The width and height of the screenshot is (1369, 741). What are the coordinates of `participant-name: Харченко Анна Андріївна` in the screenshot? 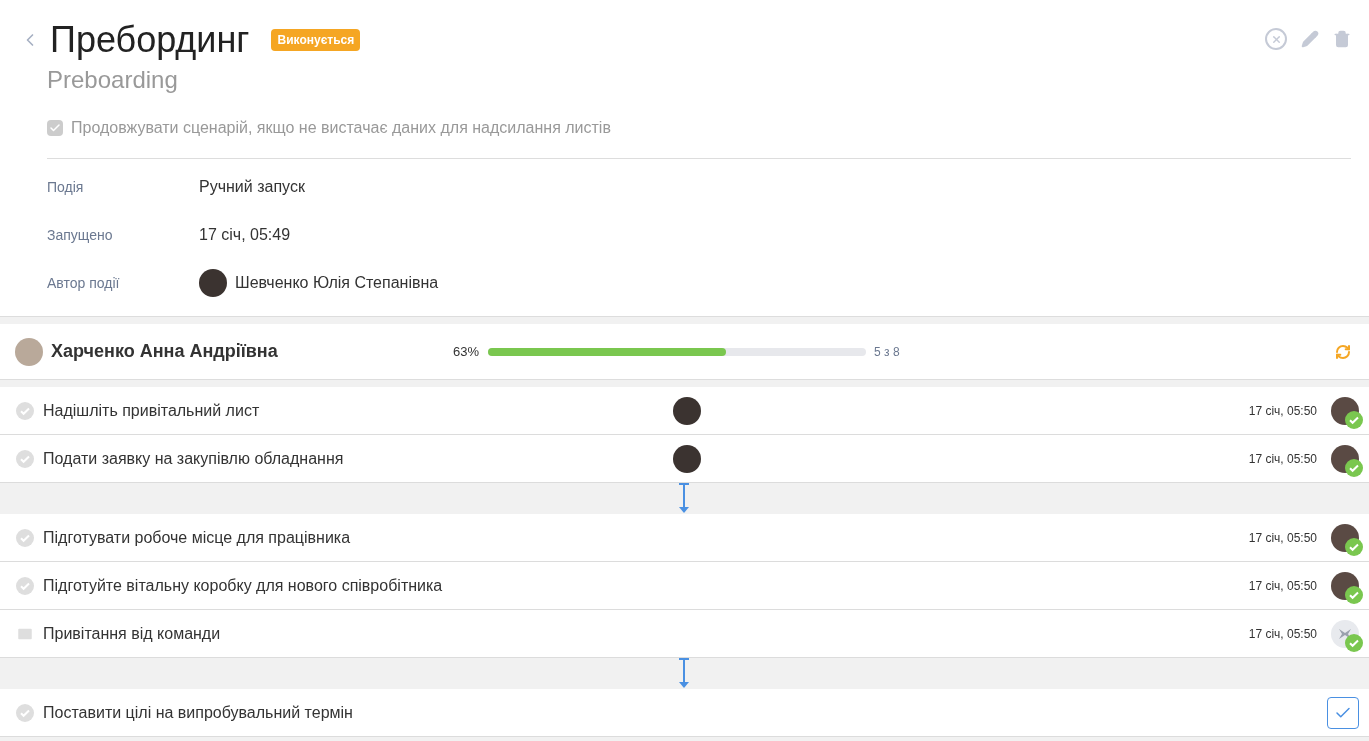 It's located at (165, 351).